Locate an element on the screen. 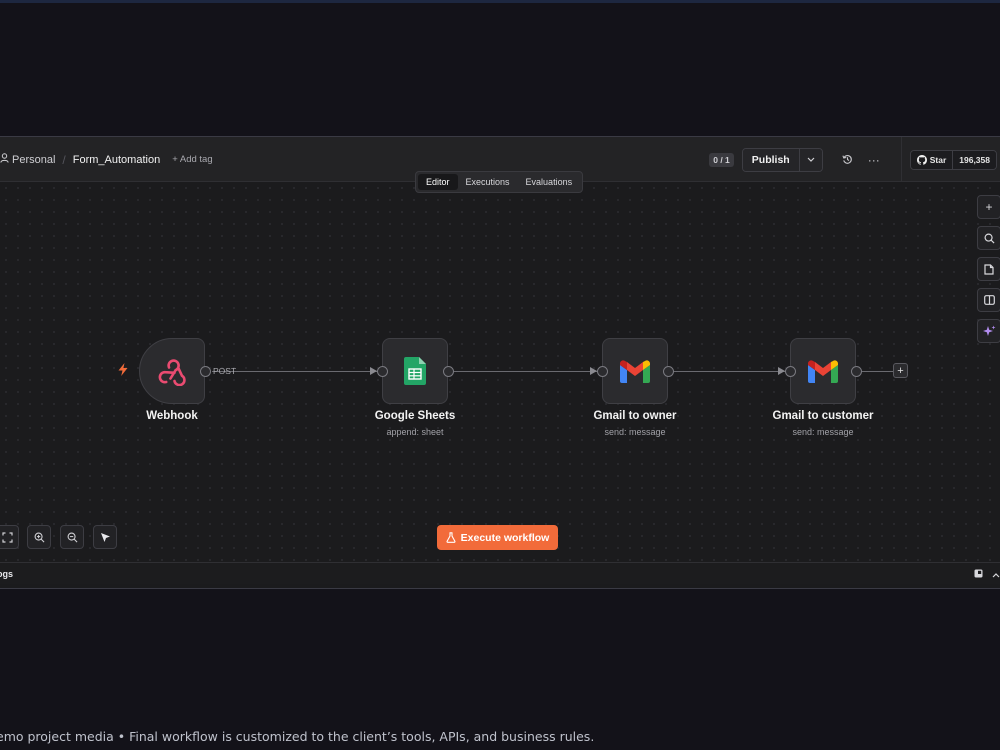  breadcrumb: Personal / Form_Automation + Add tag is located at coordinates (106, 159).